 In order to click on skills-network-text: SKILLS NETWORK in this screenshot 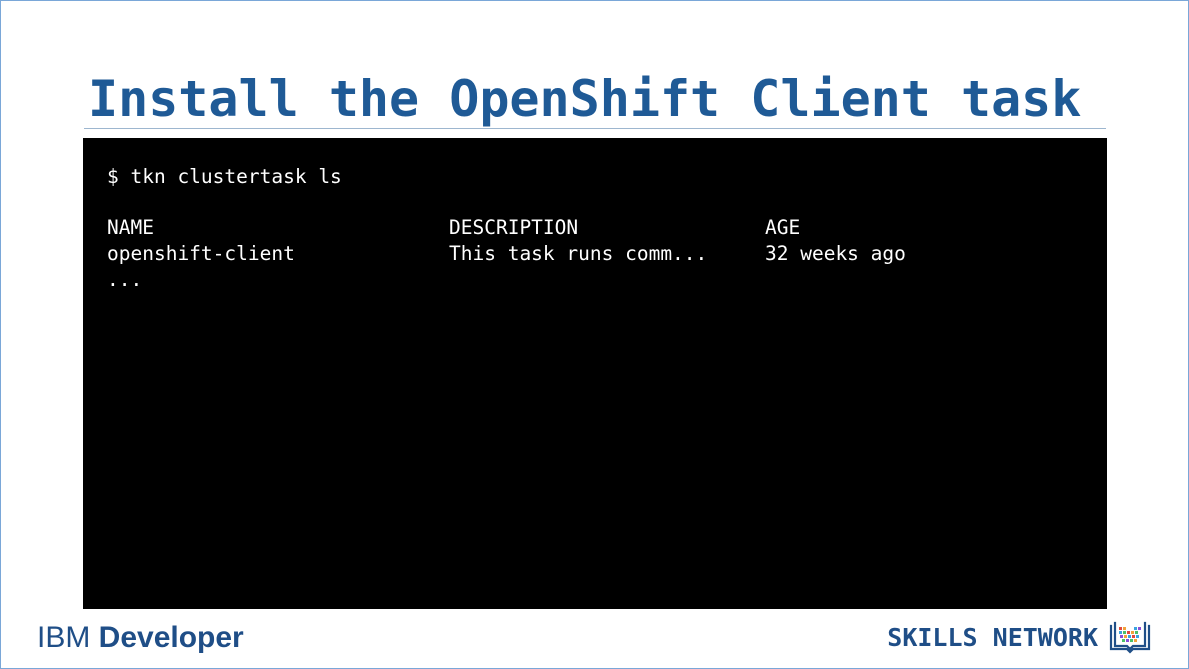, I will do `click(992, 637)`.